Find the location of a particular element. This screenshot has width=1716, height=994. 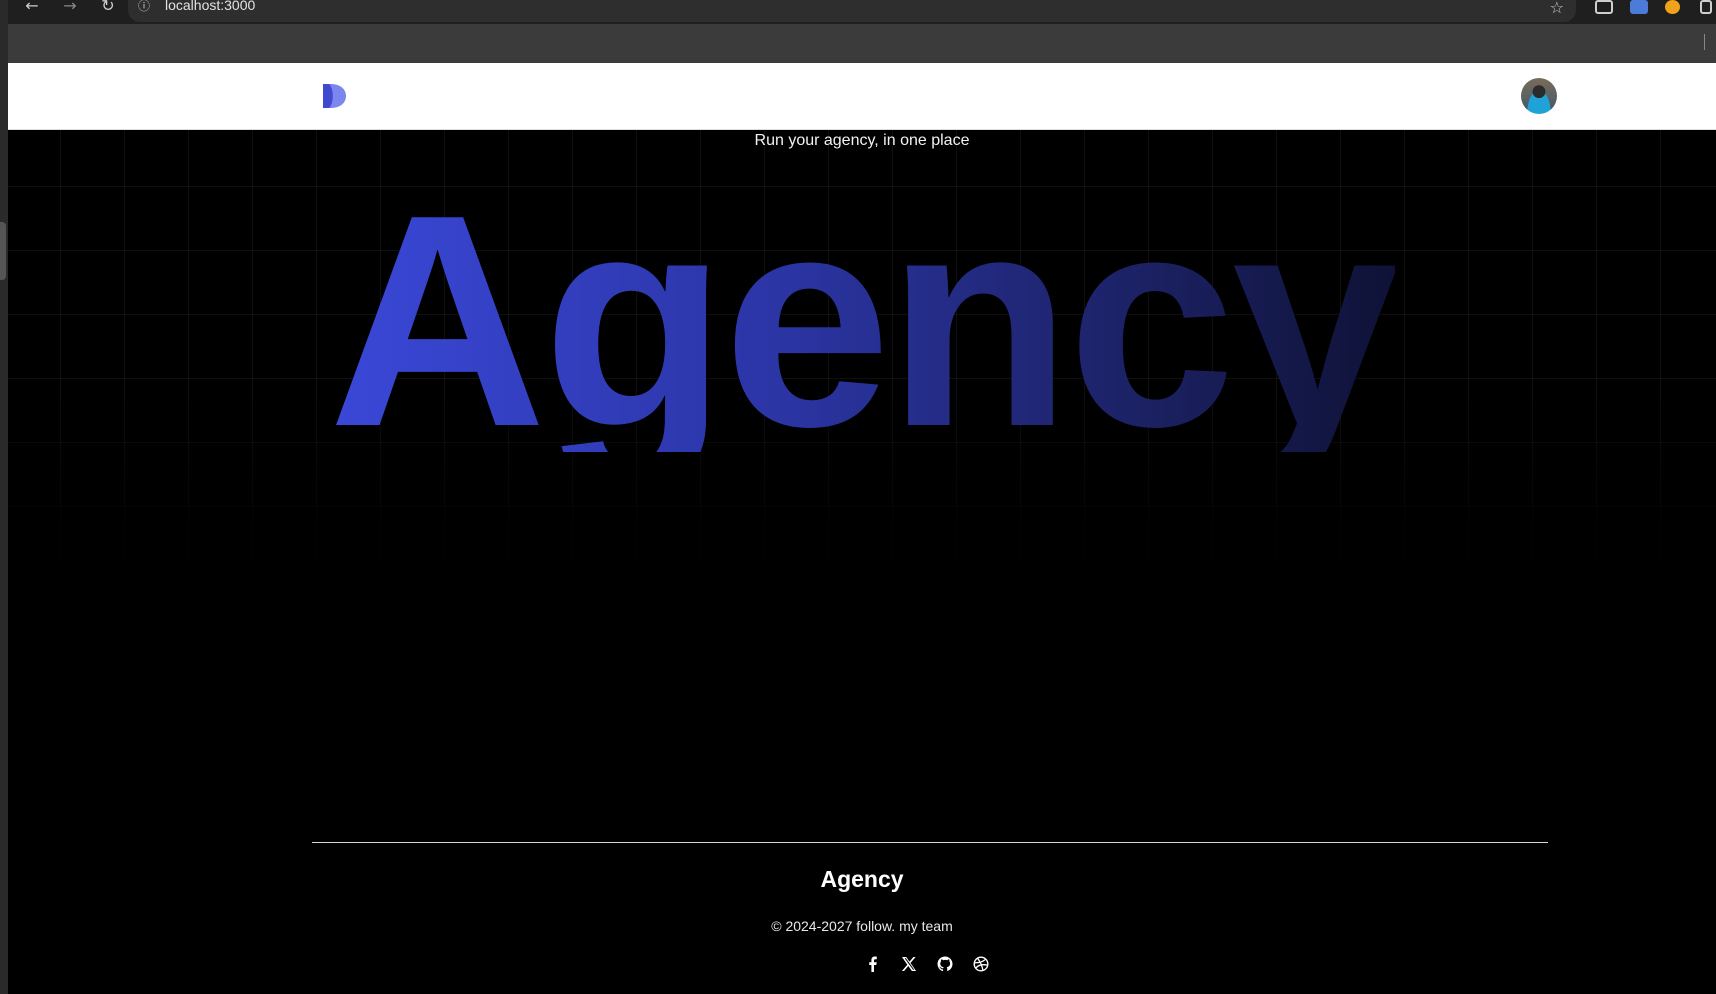

social-links is located at coordinates (932, 965).